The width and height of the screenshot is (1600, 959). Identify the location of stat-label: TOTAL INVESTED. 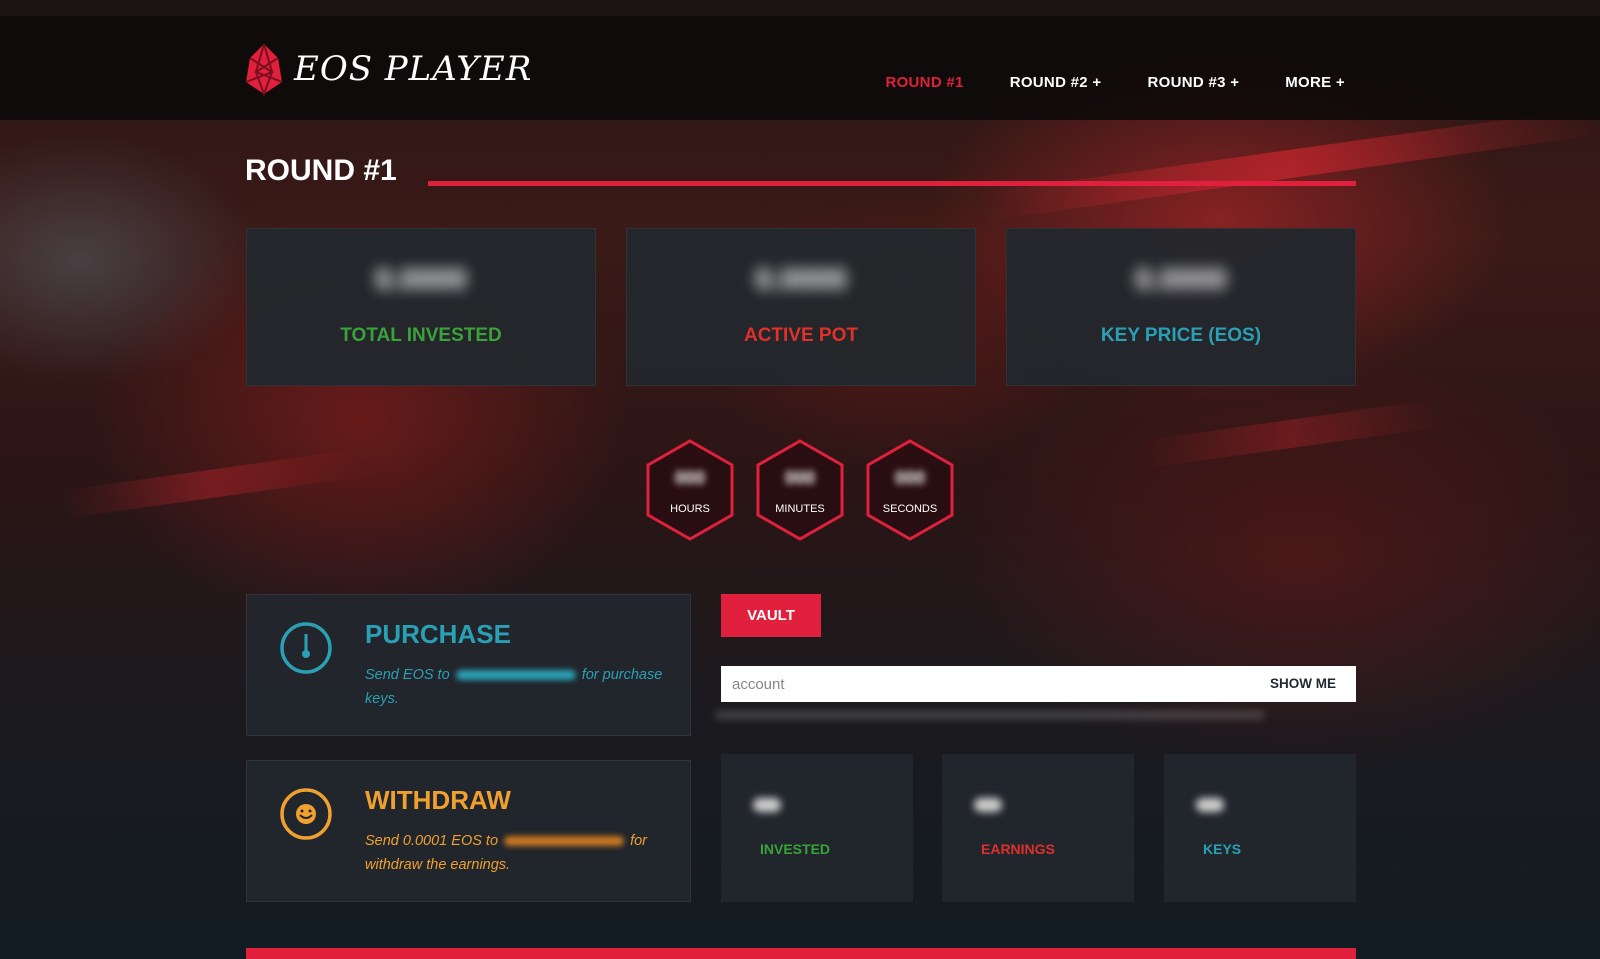
(421, 335).